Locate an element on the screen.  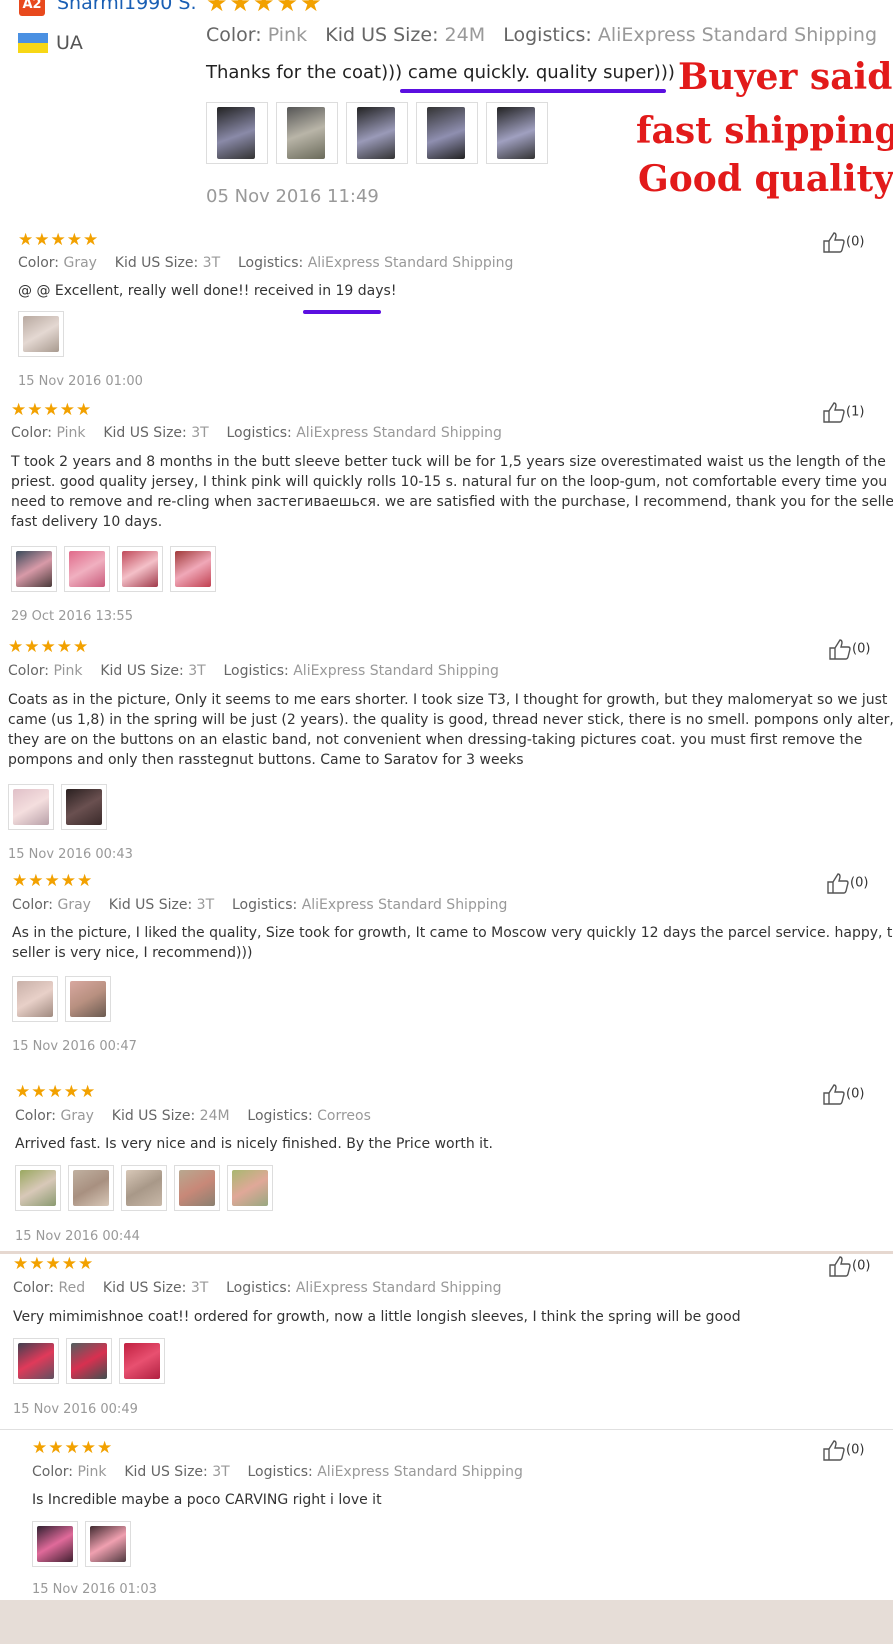
review-date: 15 Nov 2016 01:00 is located at coordinates (80, 381).